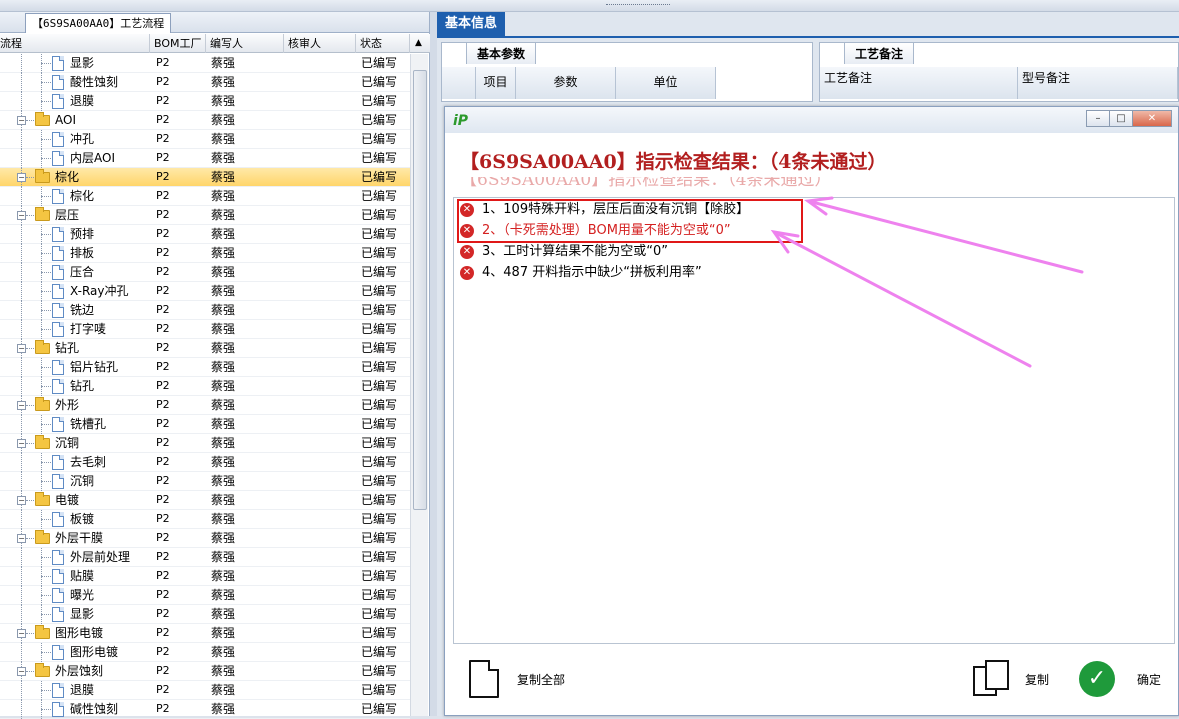  I want to click on tree-row: − 层压 P2 蔡强 已编写, so click(205, 215).